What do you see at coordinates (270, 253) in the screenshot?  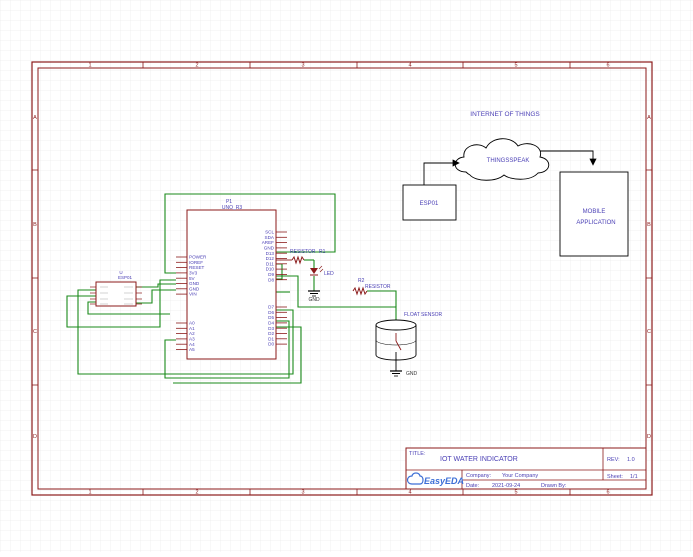 I see `uno-pin-label: D13` at bounding box center [270, 253].